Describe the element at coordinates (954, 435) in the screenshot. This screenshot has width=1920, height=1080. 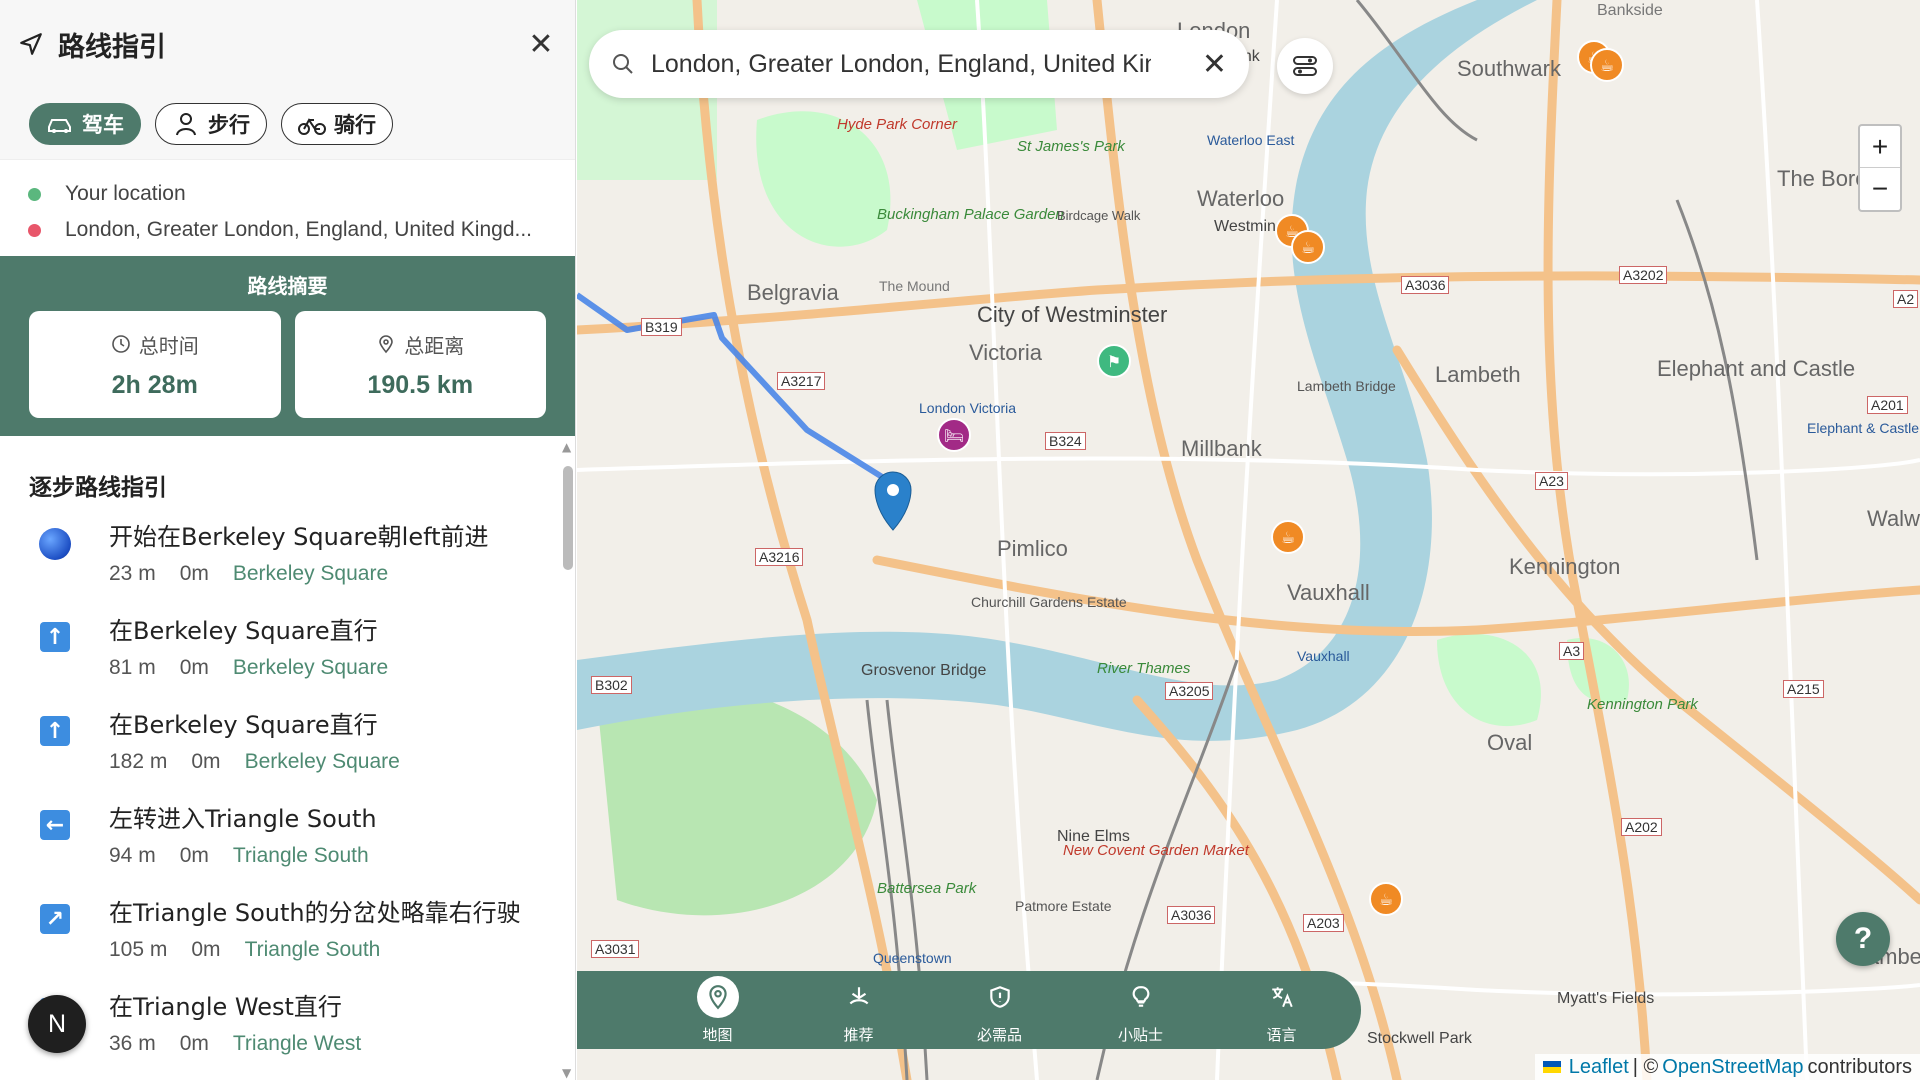
I see `hotel-icon: 🛏` at that location.